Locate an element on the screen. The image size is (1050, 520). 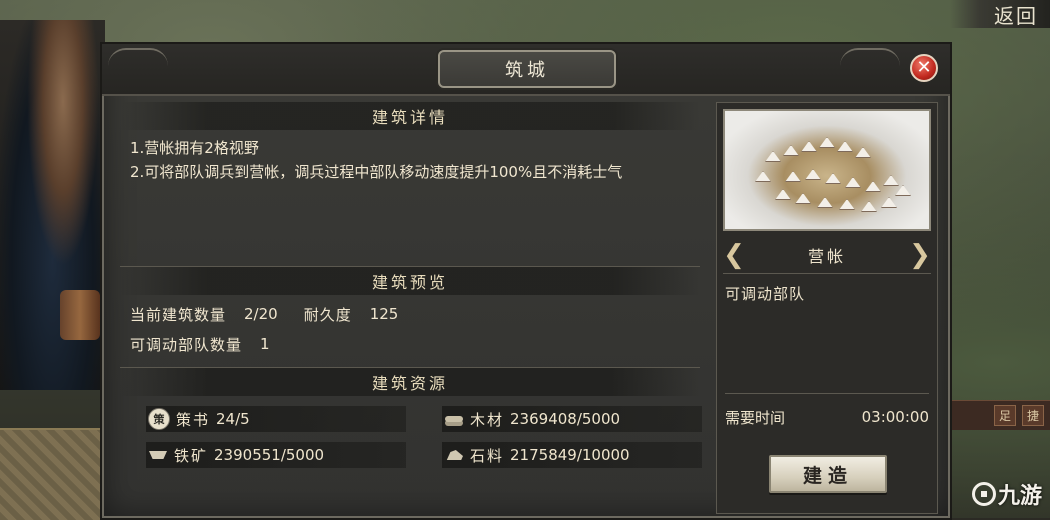
building-image is located at coordinates (827, 170).